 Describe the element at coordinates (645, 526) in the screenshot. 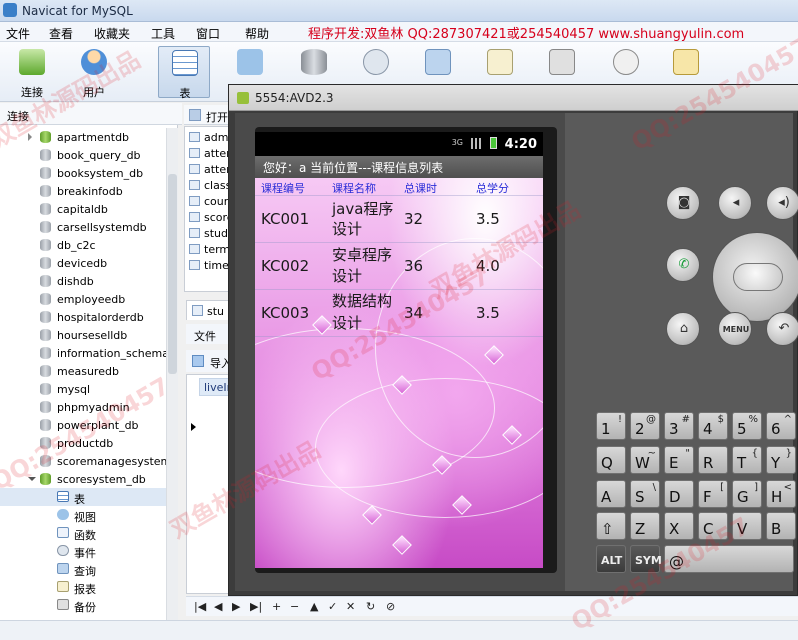

I see `key-z: Z` at that location.